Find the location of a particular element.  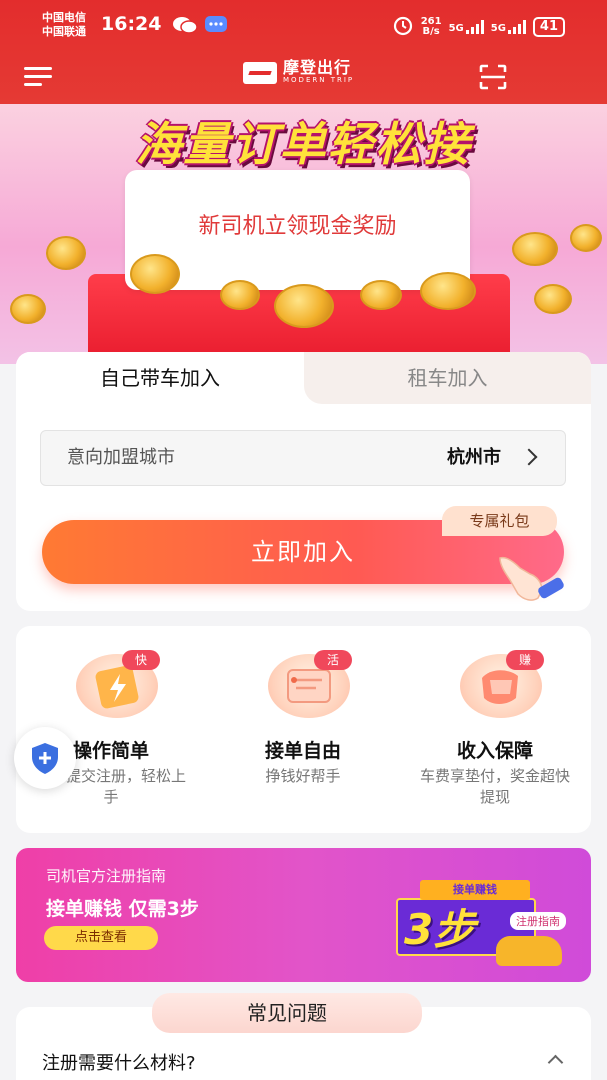

faq-question: 注册需要什么材料? is located at coordinates (119, 1062).